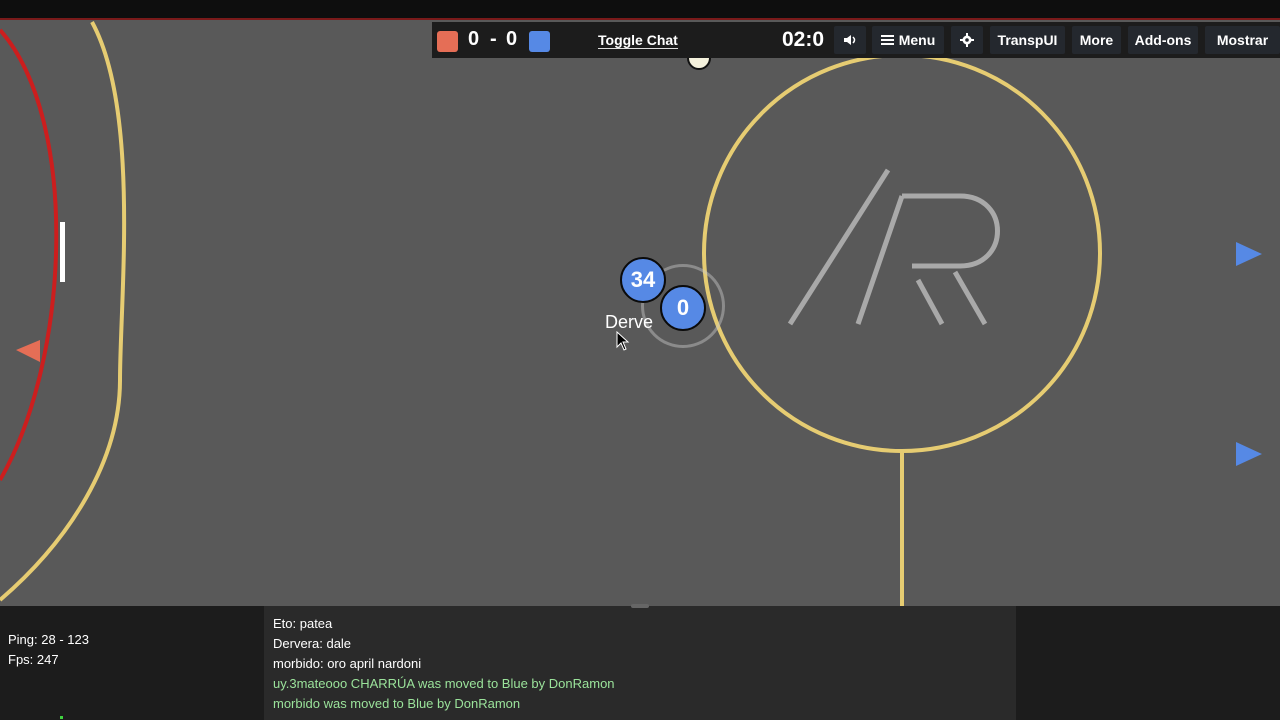 The height and width of the screenshot is (720, 1280). What do you see at coordinates (61, 717) in the screenshot?
I see `status-dot` at bounding box center [61, 717].